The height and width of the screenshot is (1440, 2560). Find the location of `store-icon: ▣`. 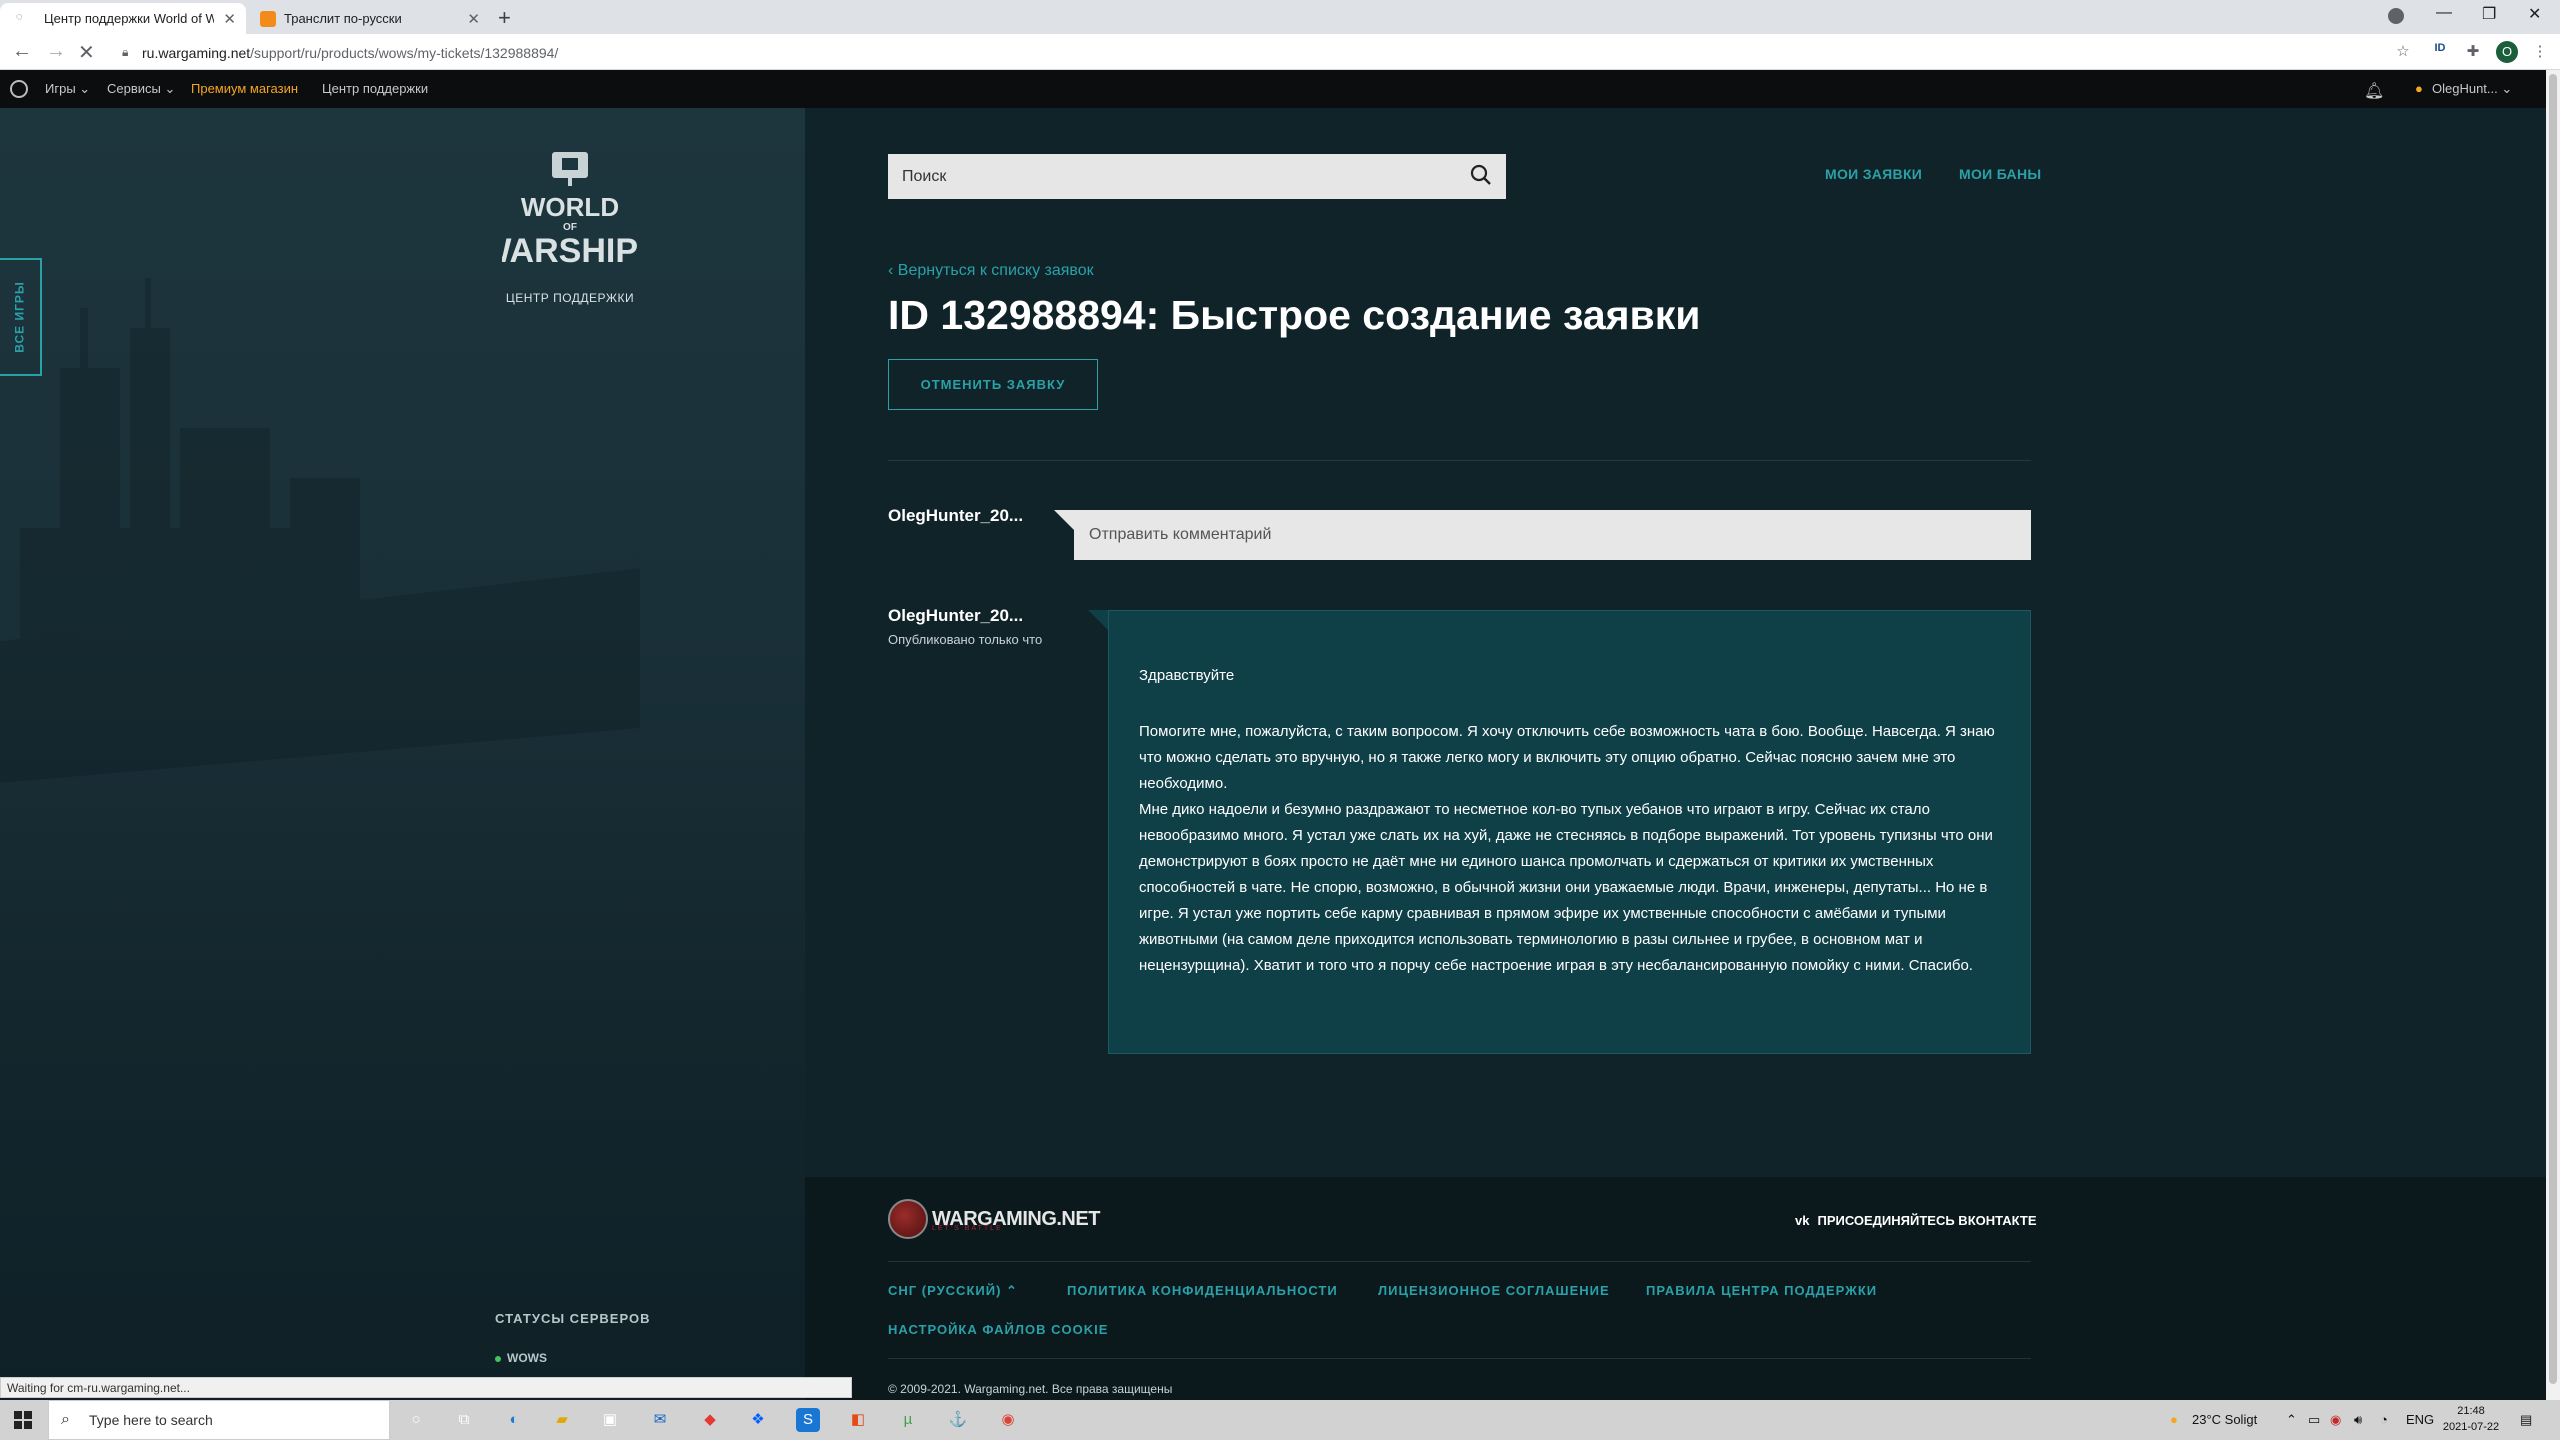

store-icon: ▣ is located at coordinates (610, 1420).